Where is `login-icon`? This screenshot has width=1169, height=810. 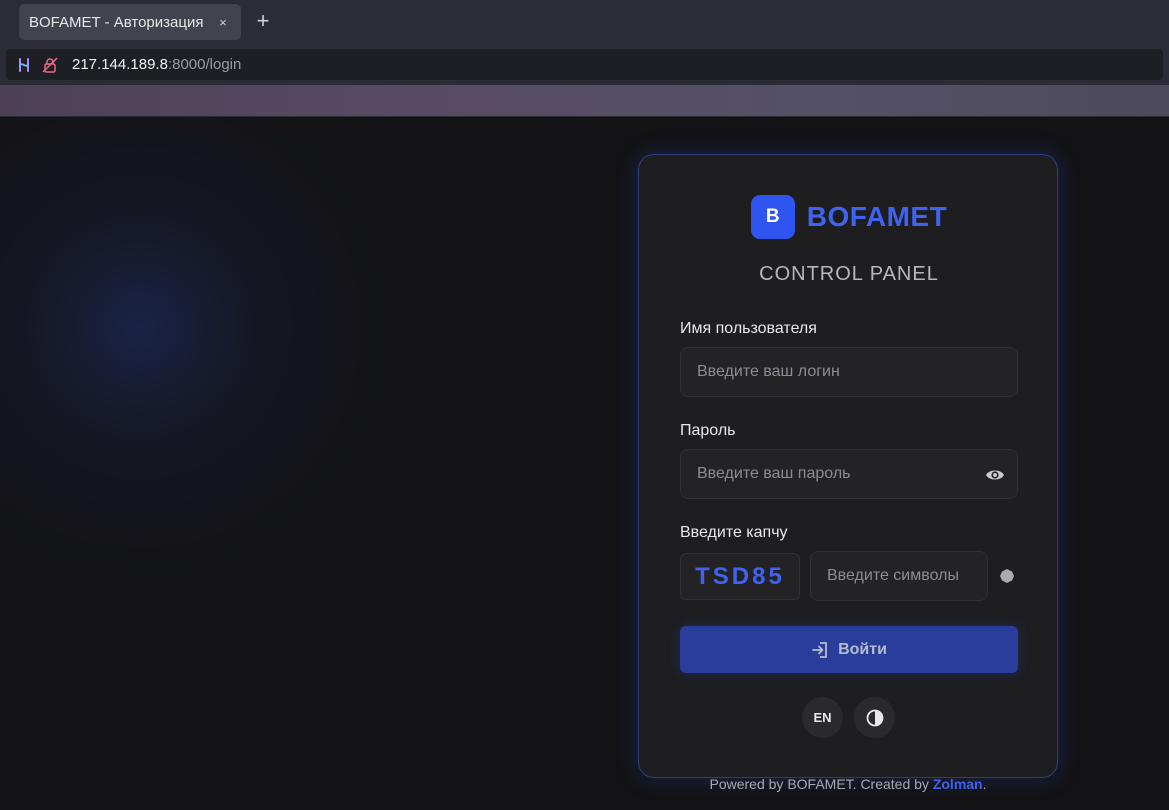
login-icon is located at coordinates (819, 649).